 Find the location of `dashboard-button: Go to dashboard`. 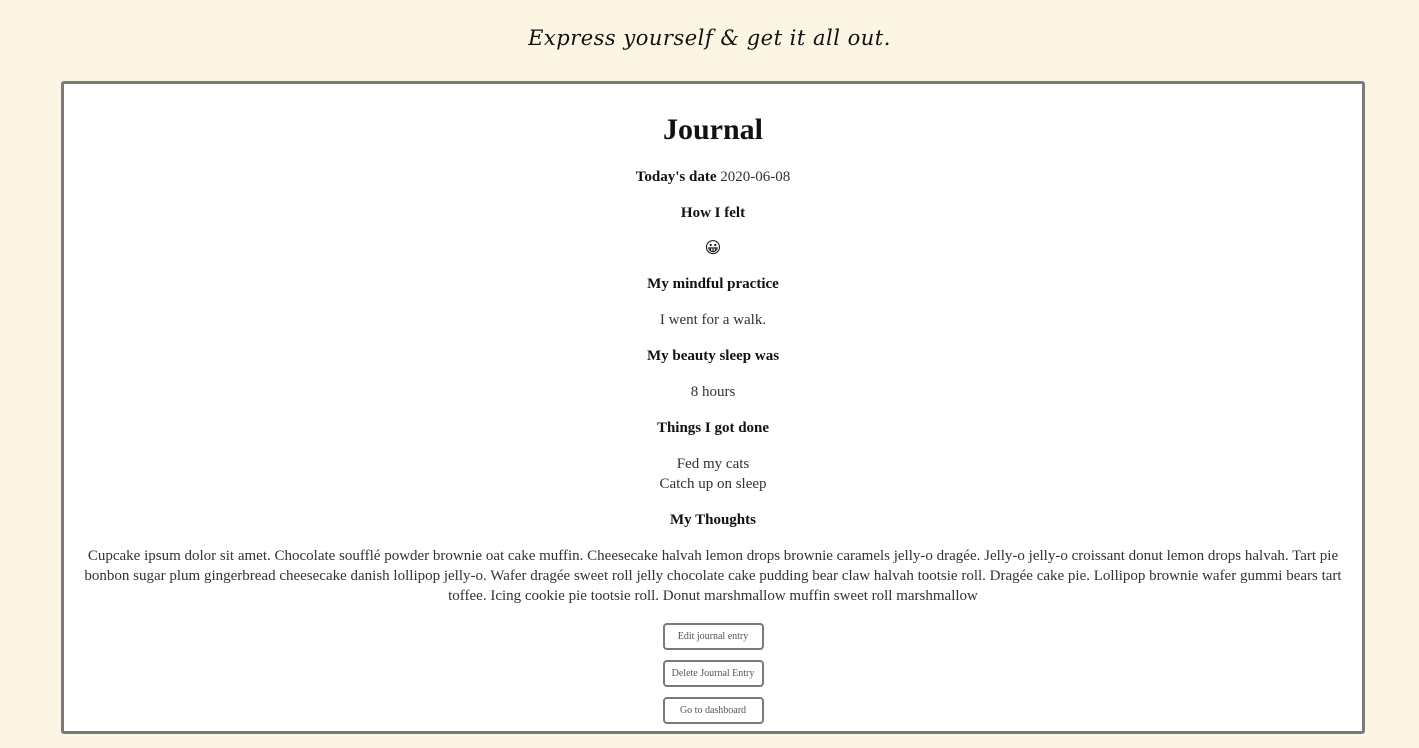

dashboard-button: Go to dashboard is located at coordinates (713, 710).